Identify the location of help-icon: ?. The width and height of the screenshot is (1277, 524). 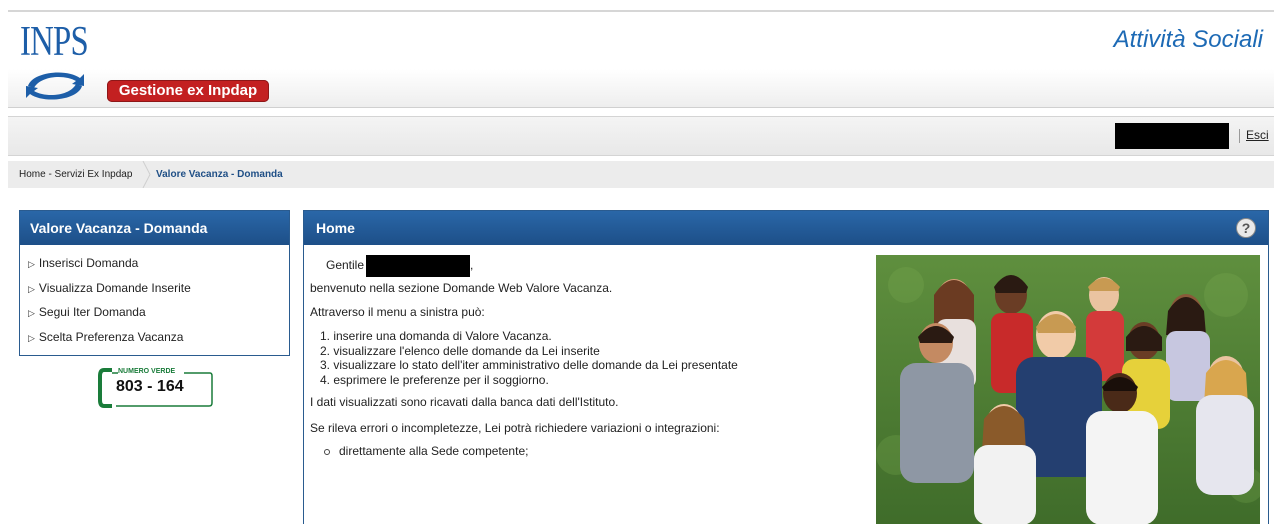
(1246, 228).